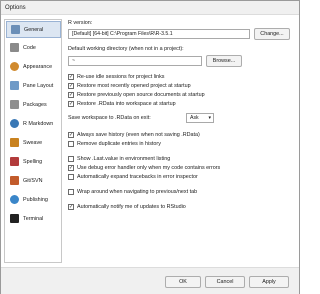 The height and width of the screenshot is (294, 320). What do you see at coordinates (38, 67) in the screenshot?
I see `sidebar-item-label: Appearance` at bounding box center [38, 67].